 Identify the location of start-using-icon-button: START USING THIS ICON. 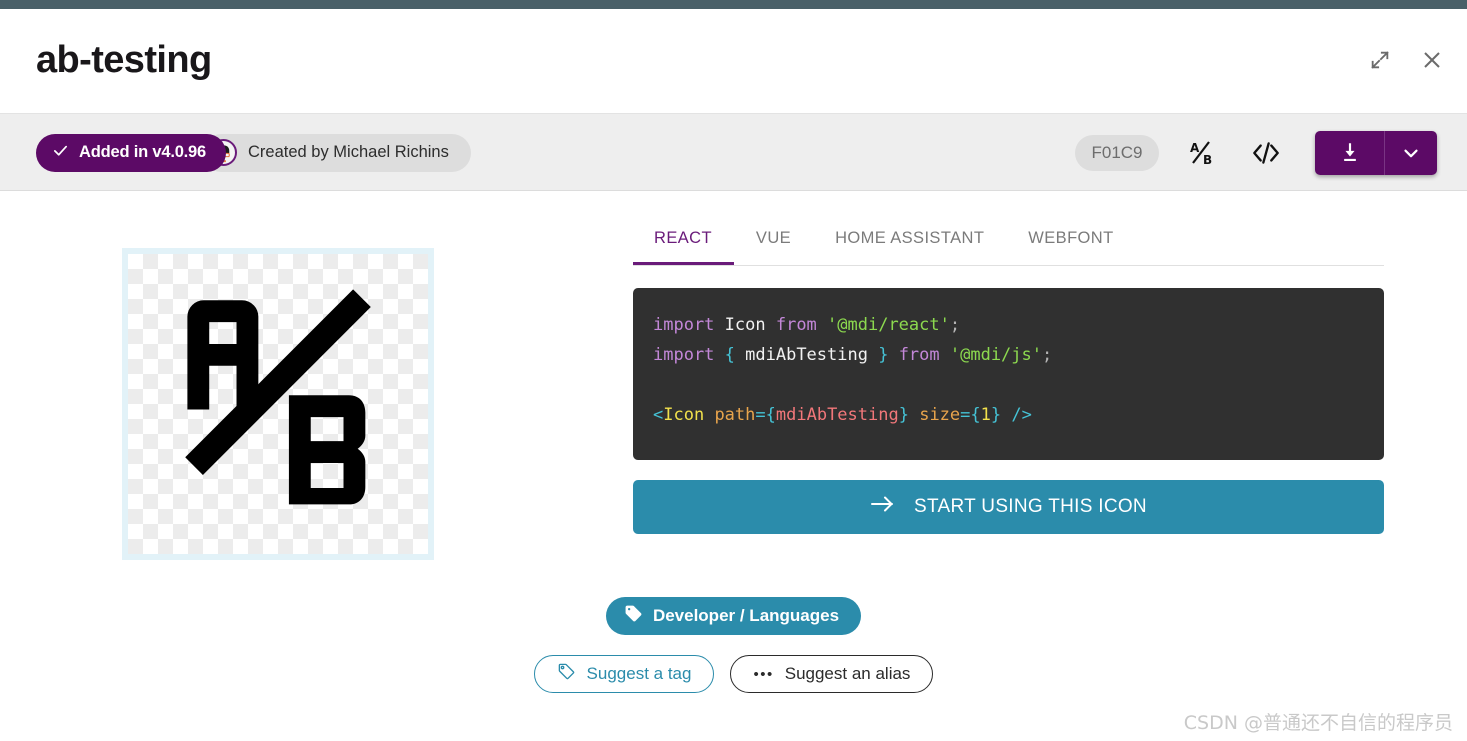
(1008, 507).